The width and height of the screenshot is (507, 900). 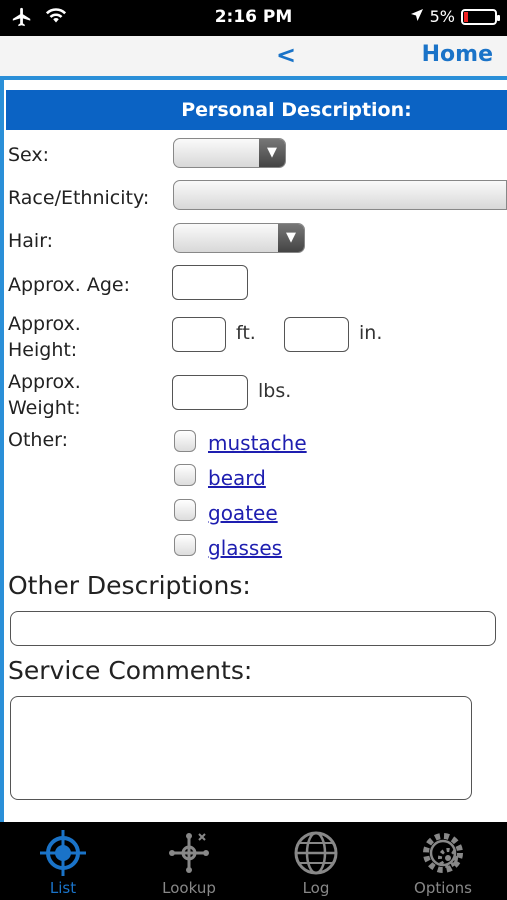 I want to click on hair-select: ▼, so click(x=239, y=238).